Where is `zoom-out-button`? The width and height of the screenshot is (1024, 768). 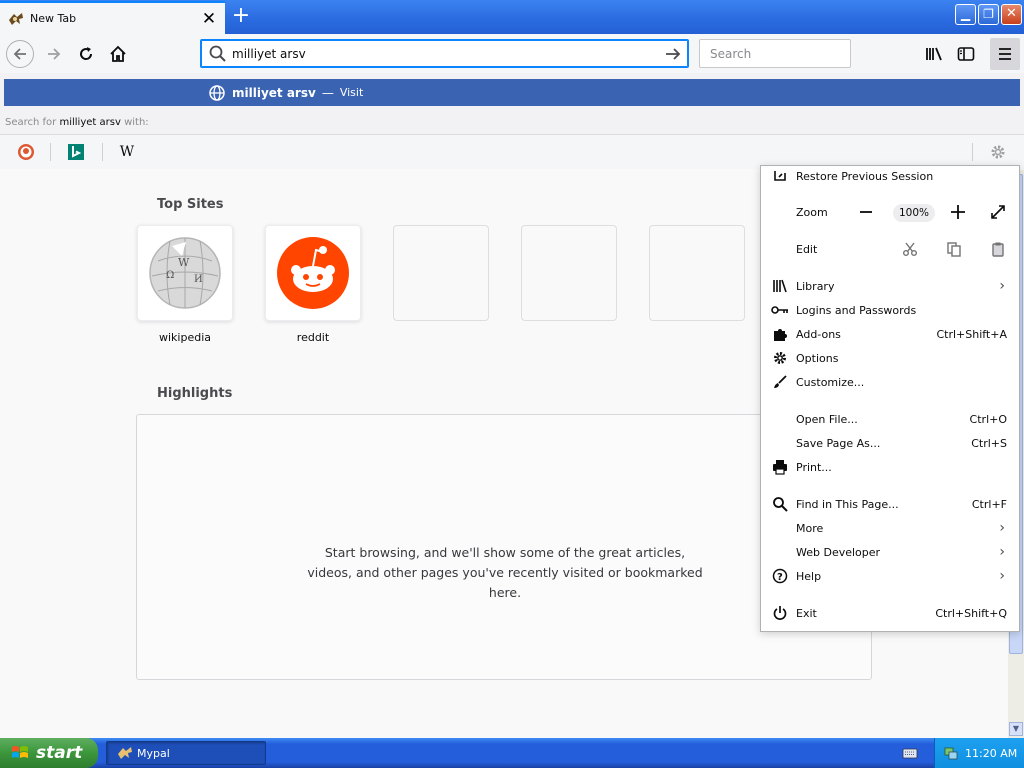 zoom-out-button is located at coordinates (866, 212).